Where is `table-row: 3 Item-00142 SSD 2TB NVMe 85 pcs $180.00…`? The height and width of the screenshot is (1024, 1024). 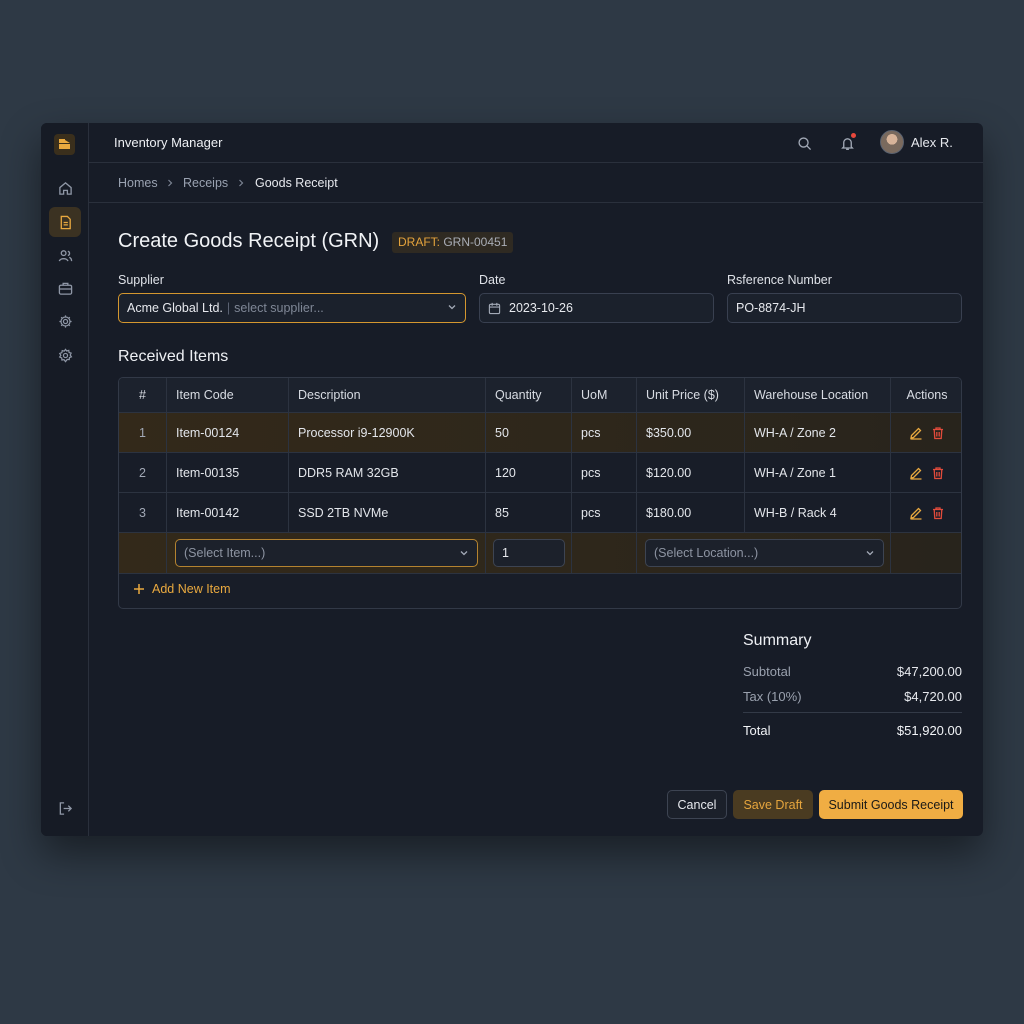
table-row: 3 Item-00142 SSD 2TB NVMe 85 pcs $180.00… is located at coordinates (540, 513).